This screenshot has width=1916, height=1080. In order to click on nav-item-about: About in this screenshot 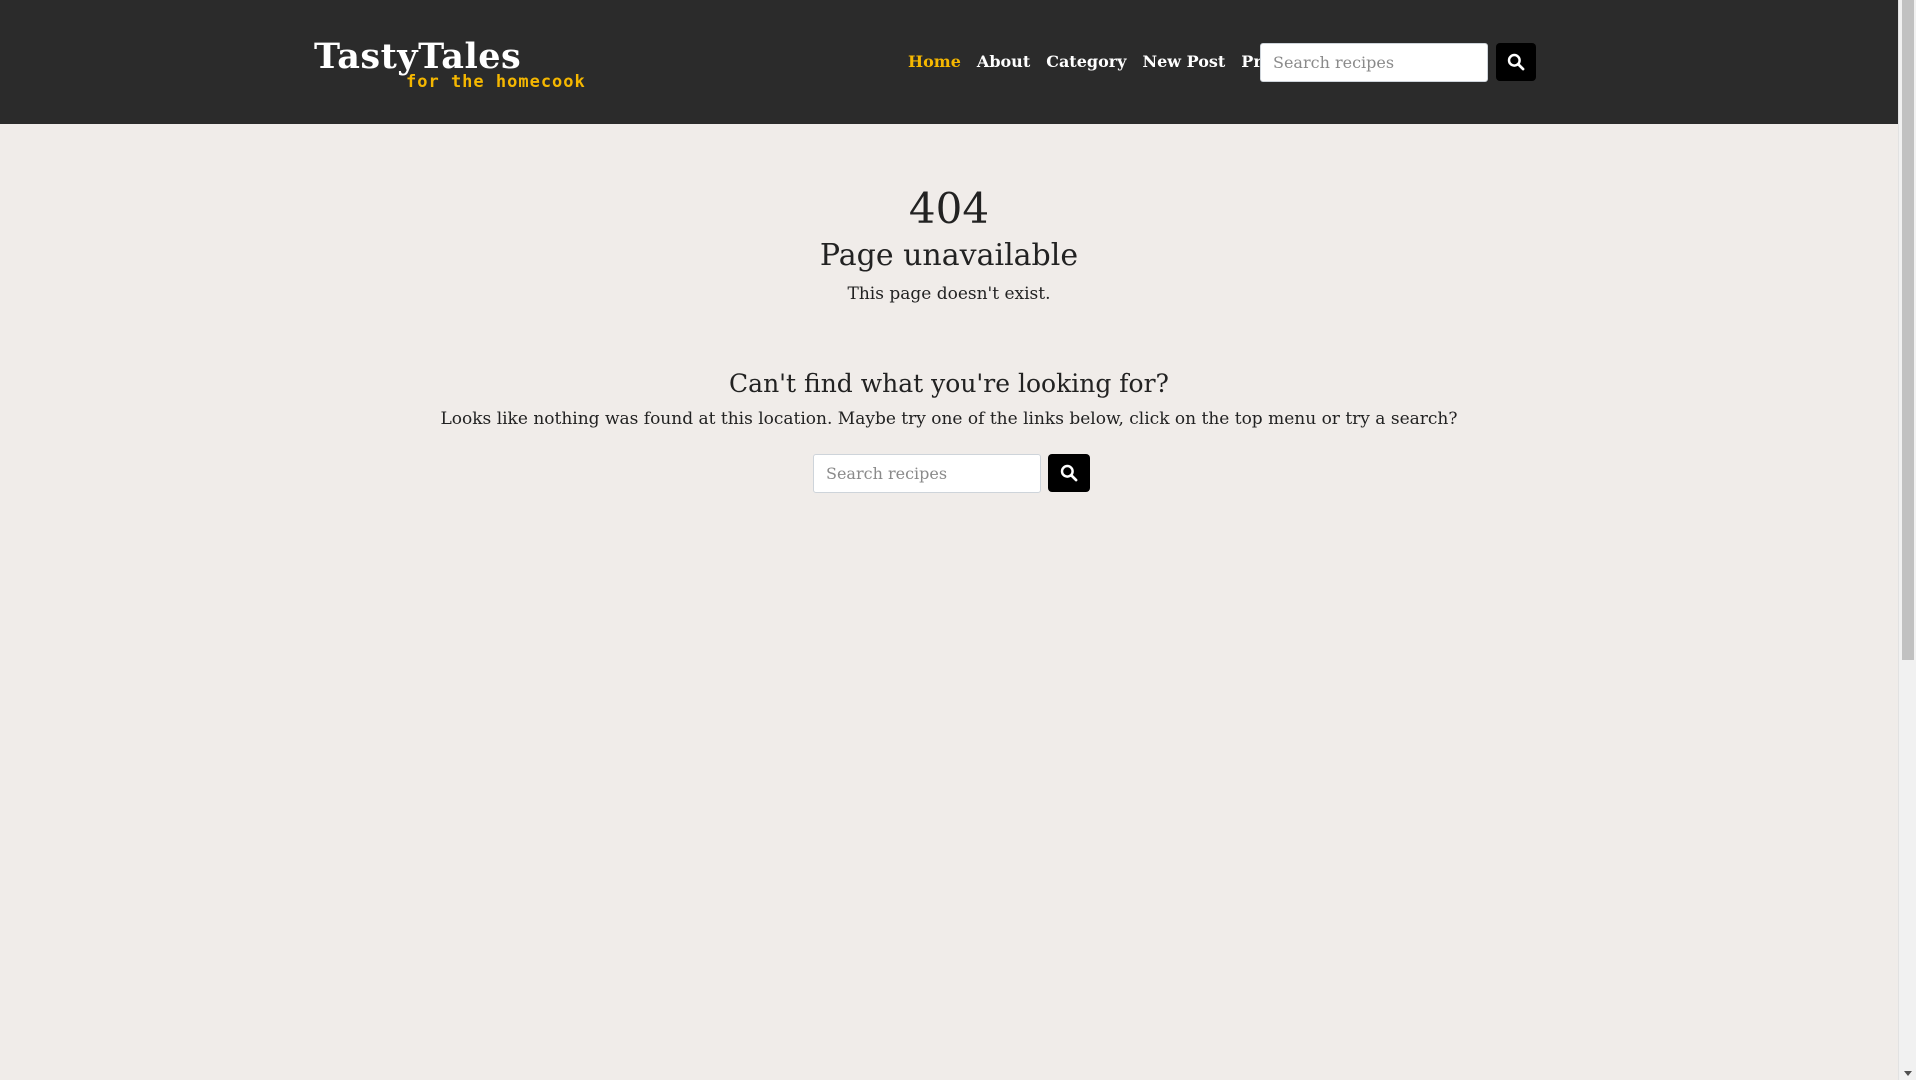, I will do `click(1003, 62)`.